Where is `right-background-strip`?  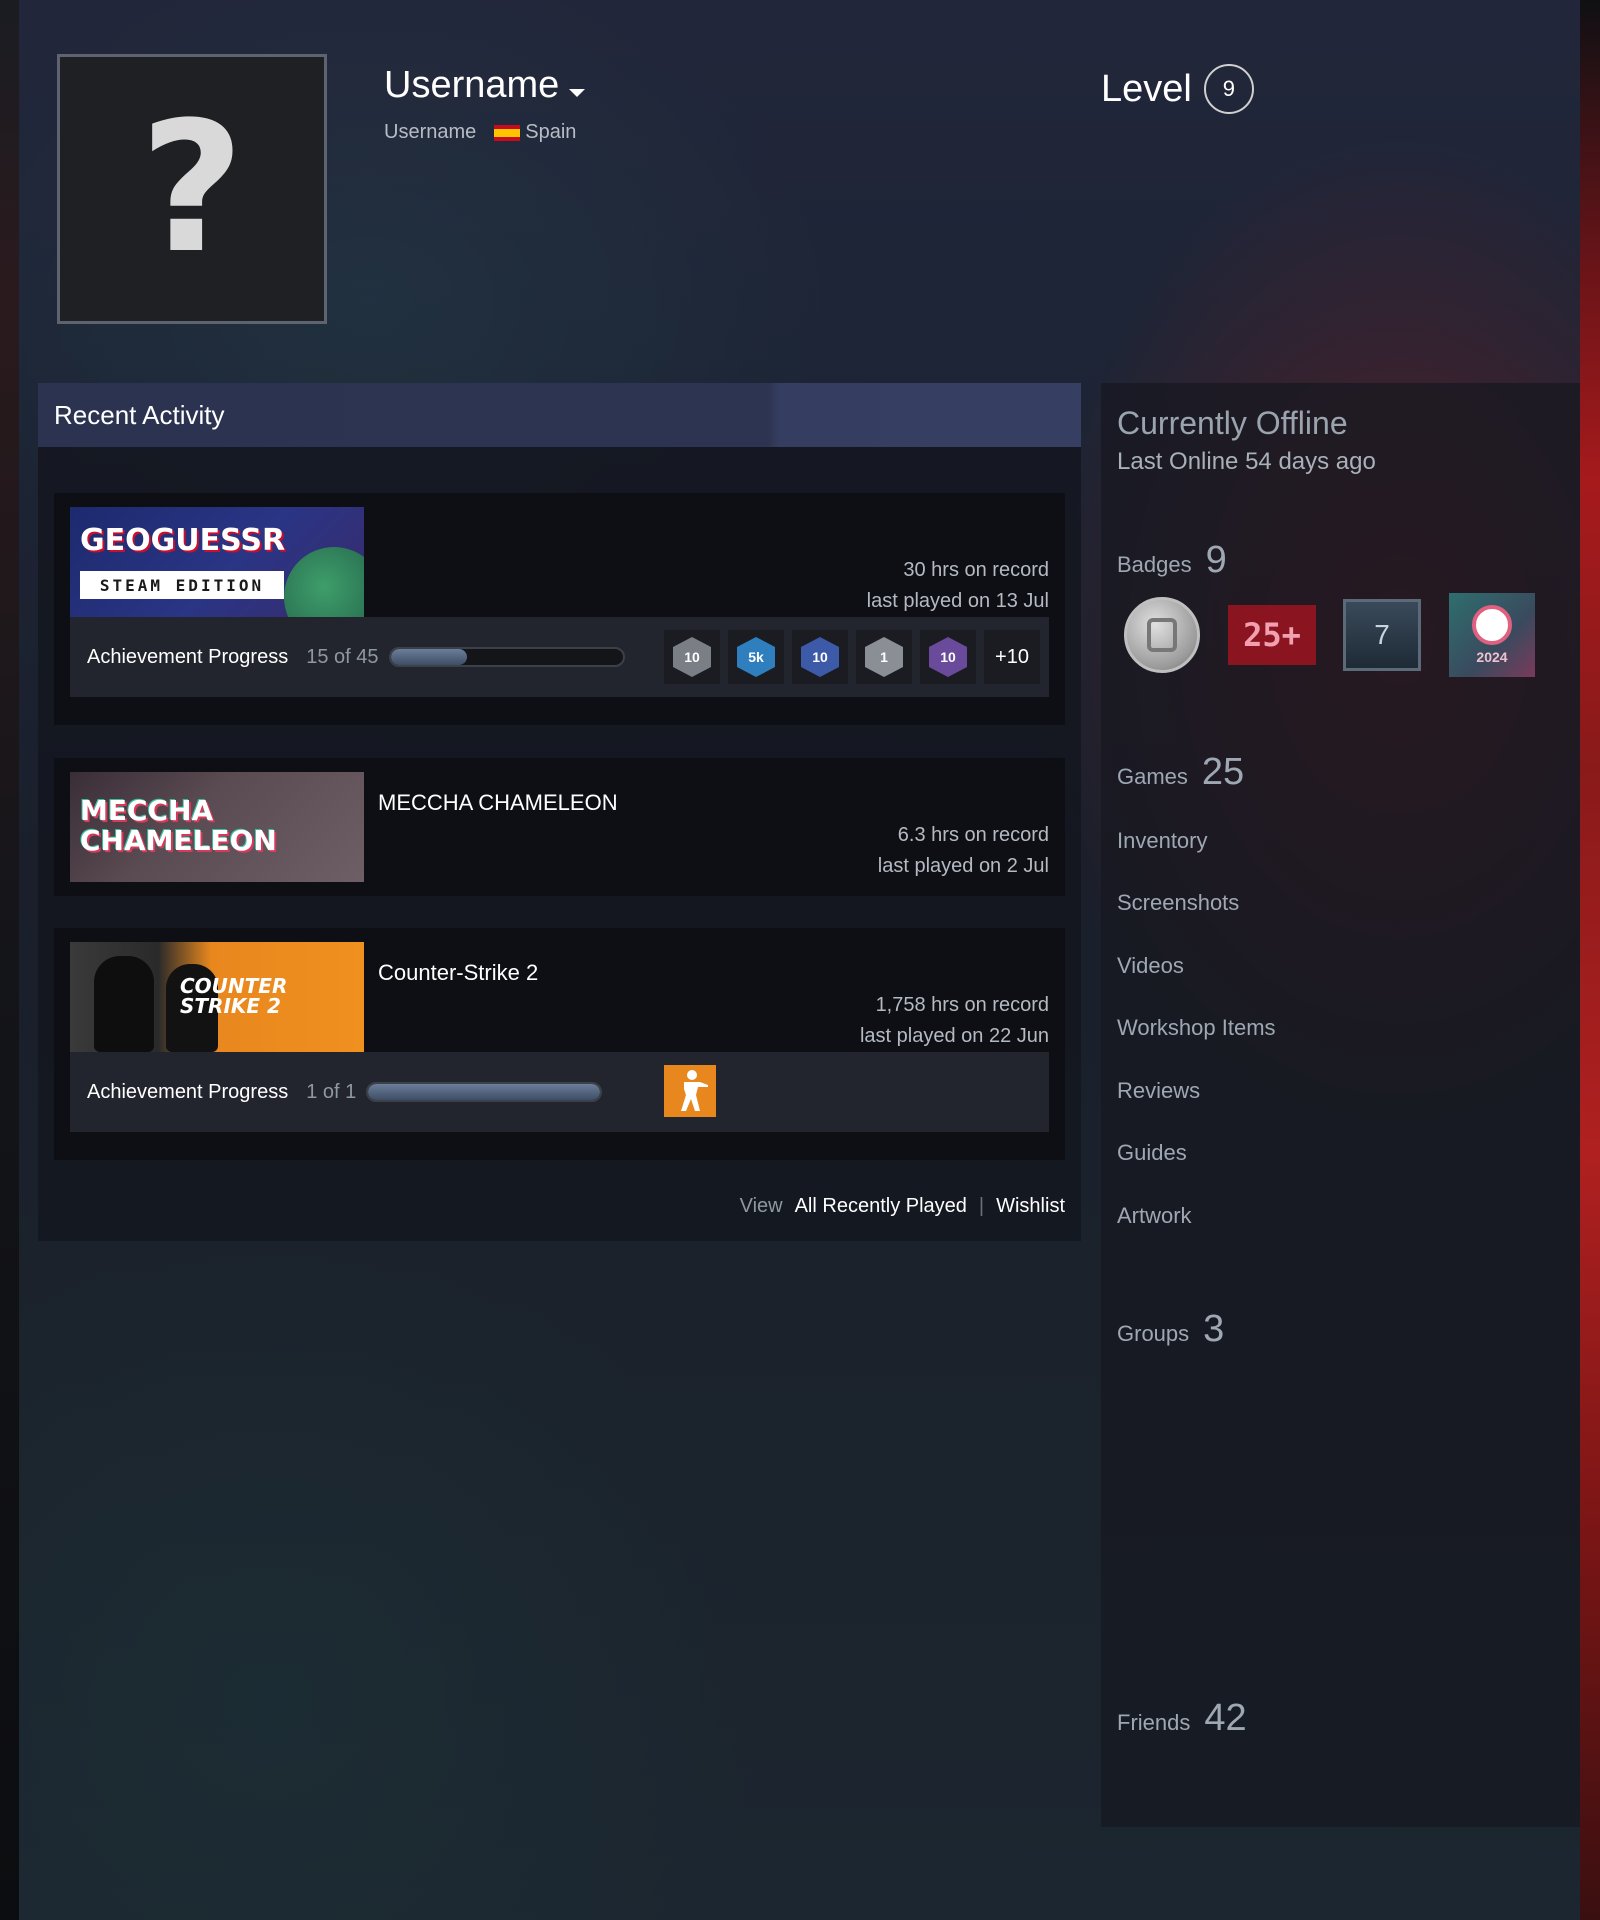
right-background-strip is located at coordinates (1590, 960).